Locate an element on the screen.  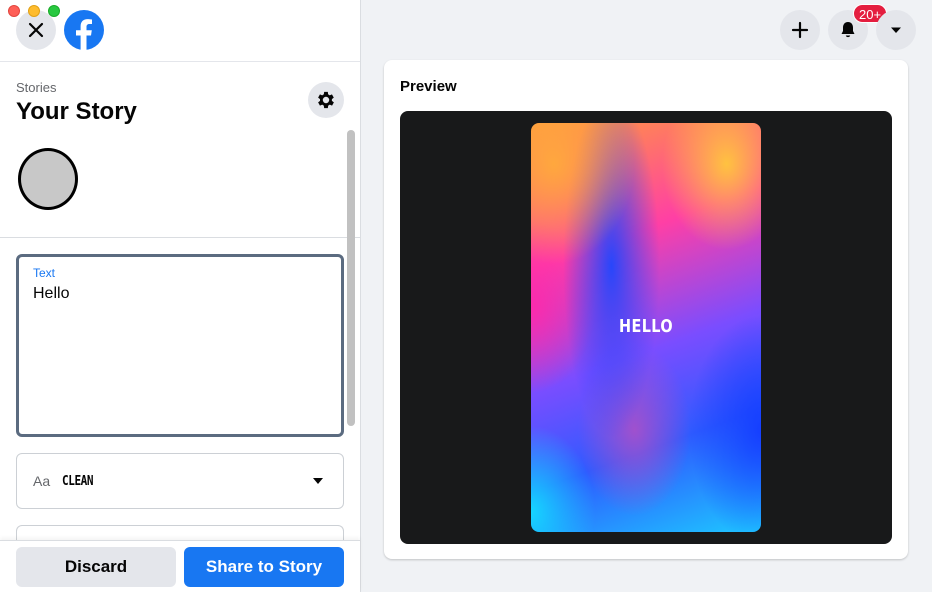
font-icon: Aa is located at coordinates (42, 481).